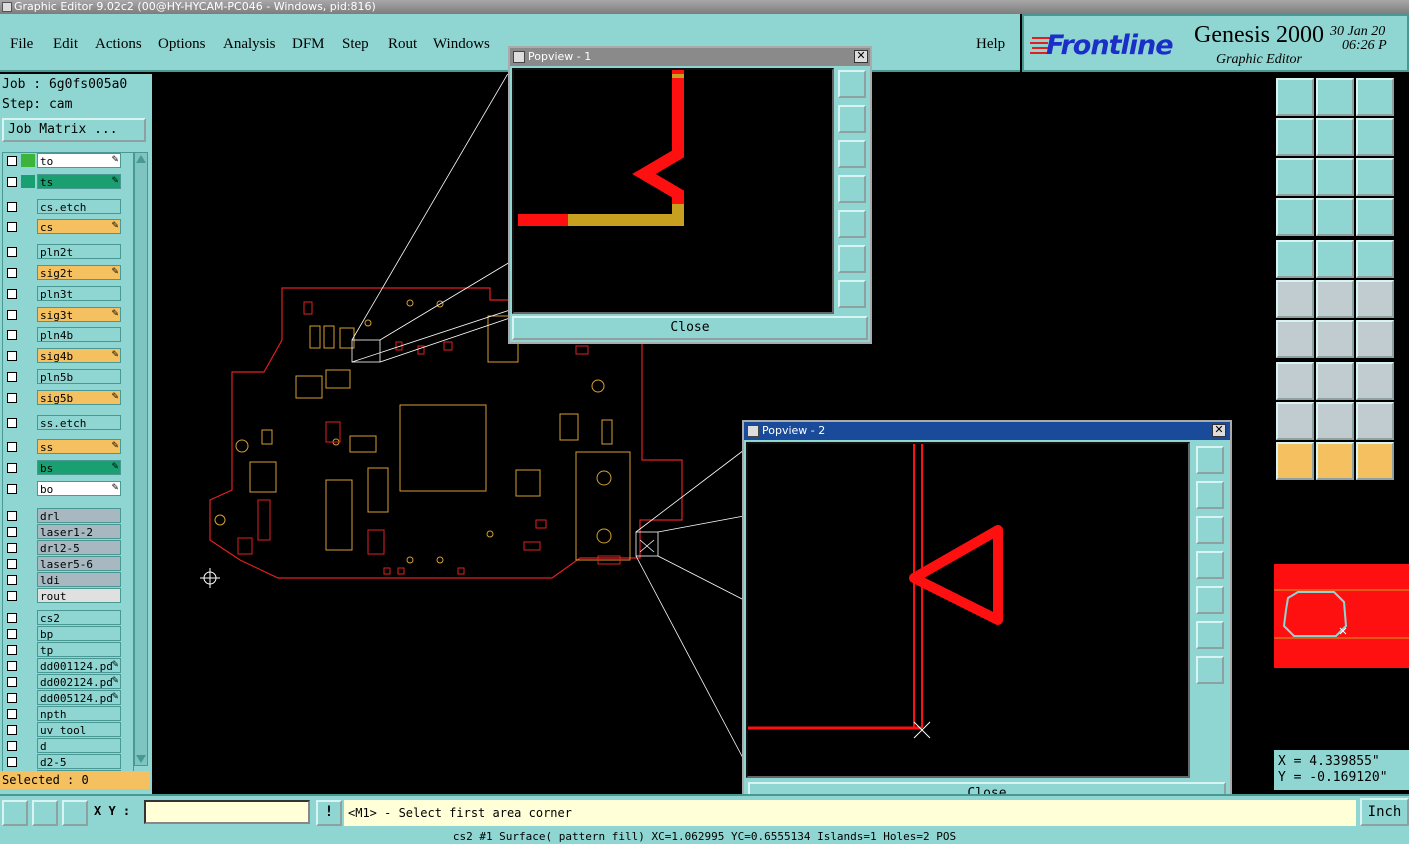 The image size is (1409, 844). Describe the element at coordinates (79, 488) in the screenshot. I see `layer-name: bo` at that location.